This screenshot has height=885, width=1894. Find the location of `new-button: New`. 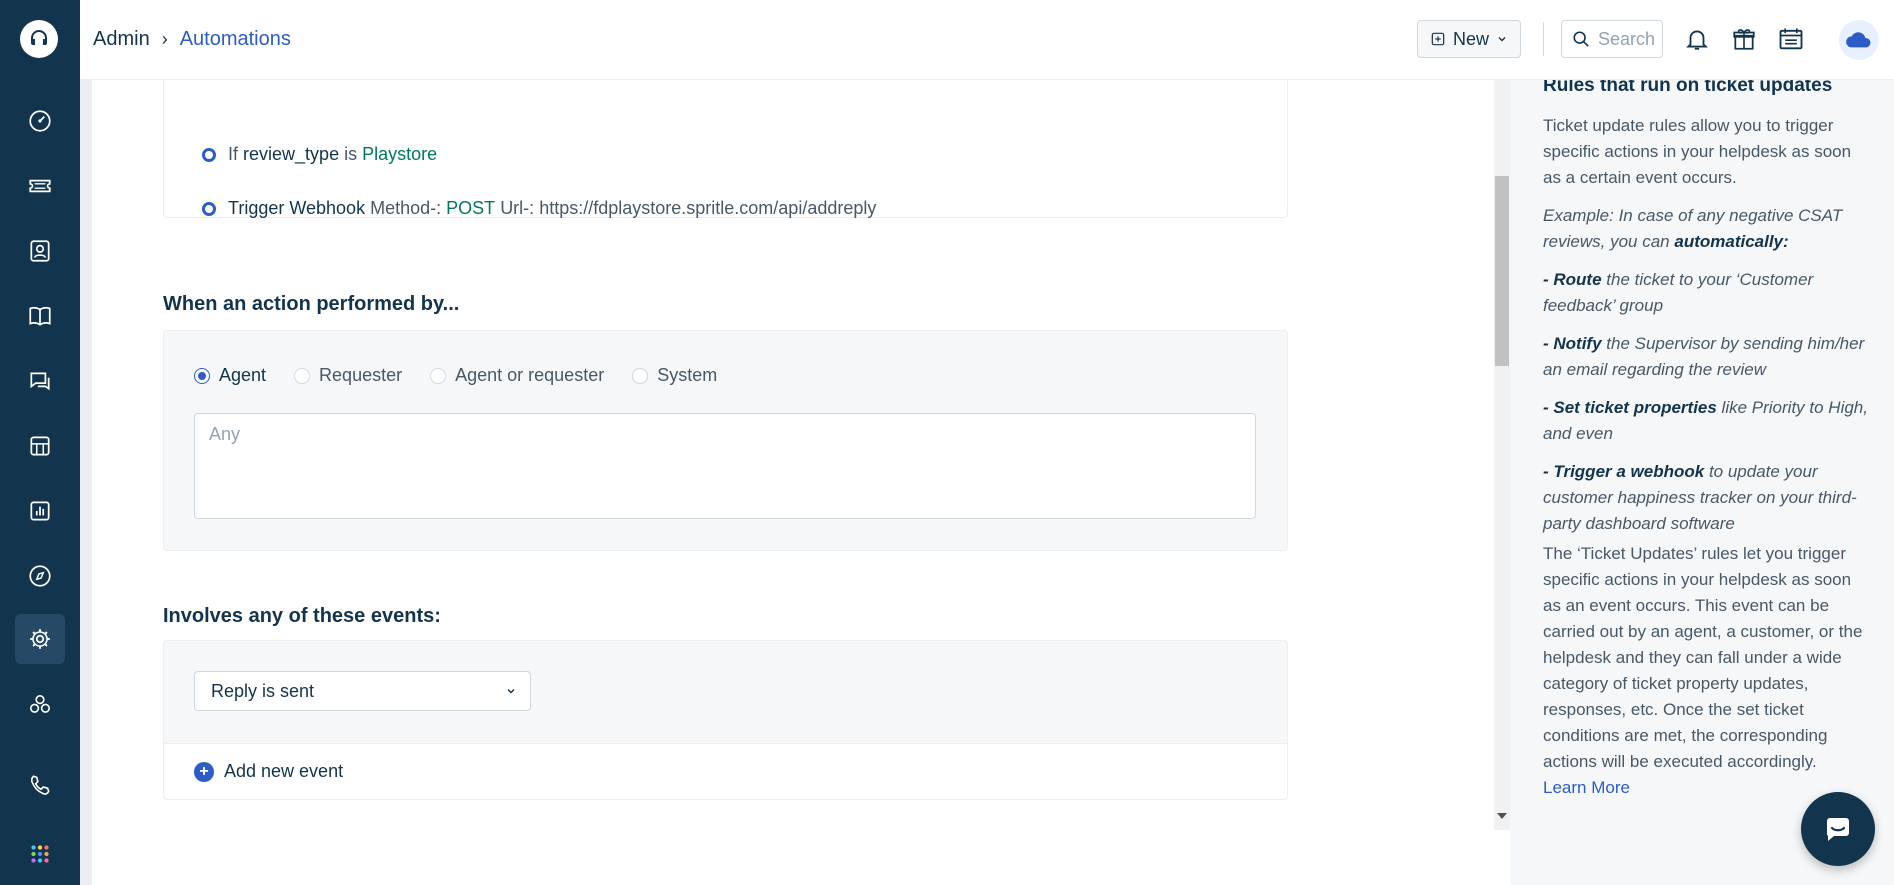

new-button: New is located at coordinates (1469, 39).